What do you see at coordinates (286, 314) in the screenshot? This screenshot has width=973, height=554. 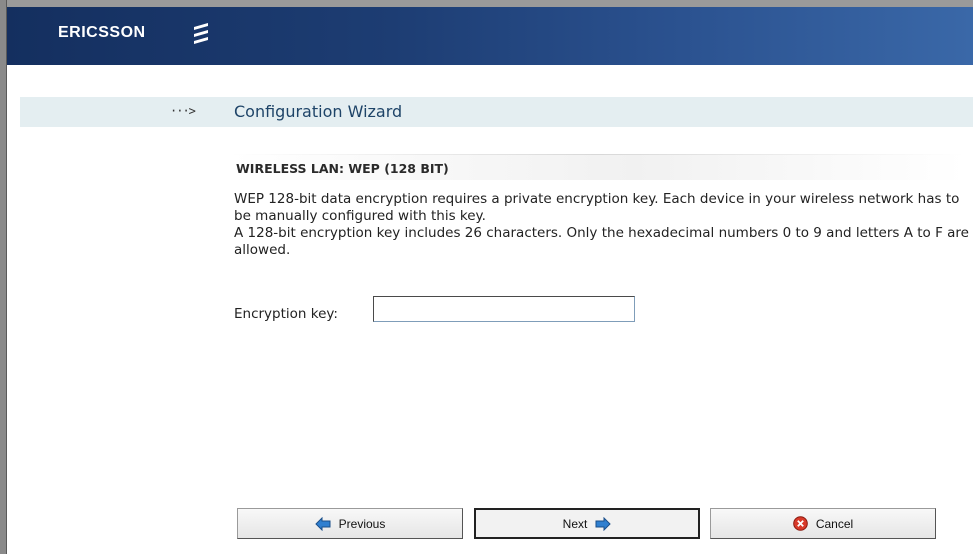 I see `encryption-key-label: Encryption key:` at bounding box center [286, 314].